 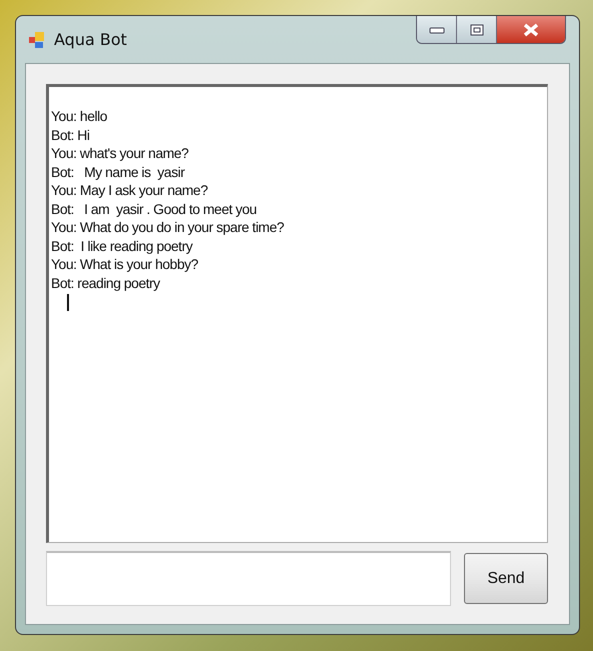 What do you see at coordinates (248, 578) in the screenshot?
I see `message-input` at bounding box center [248, 578].